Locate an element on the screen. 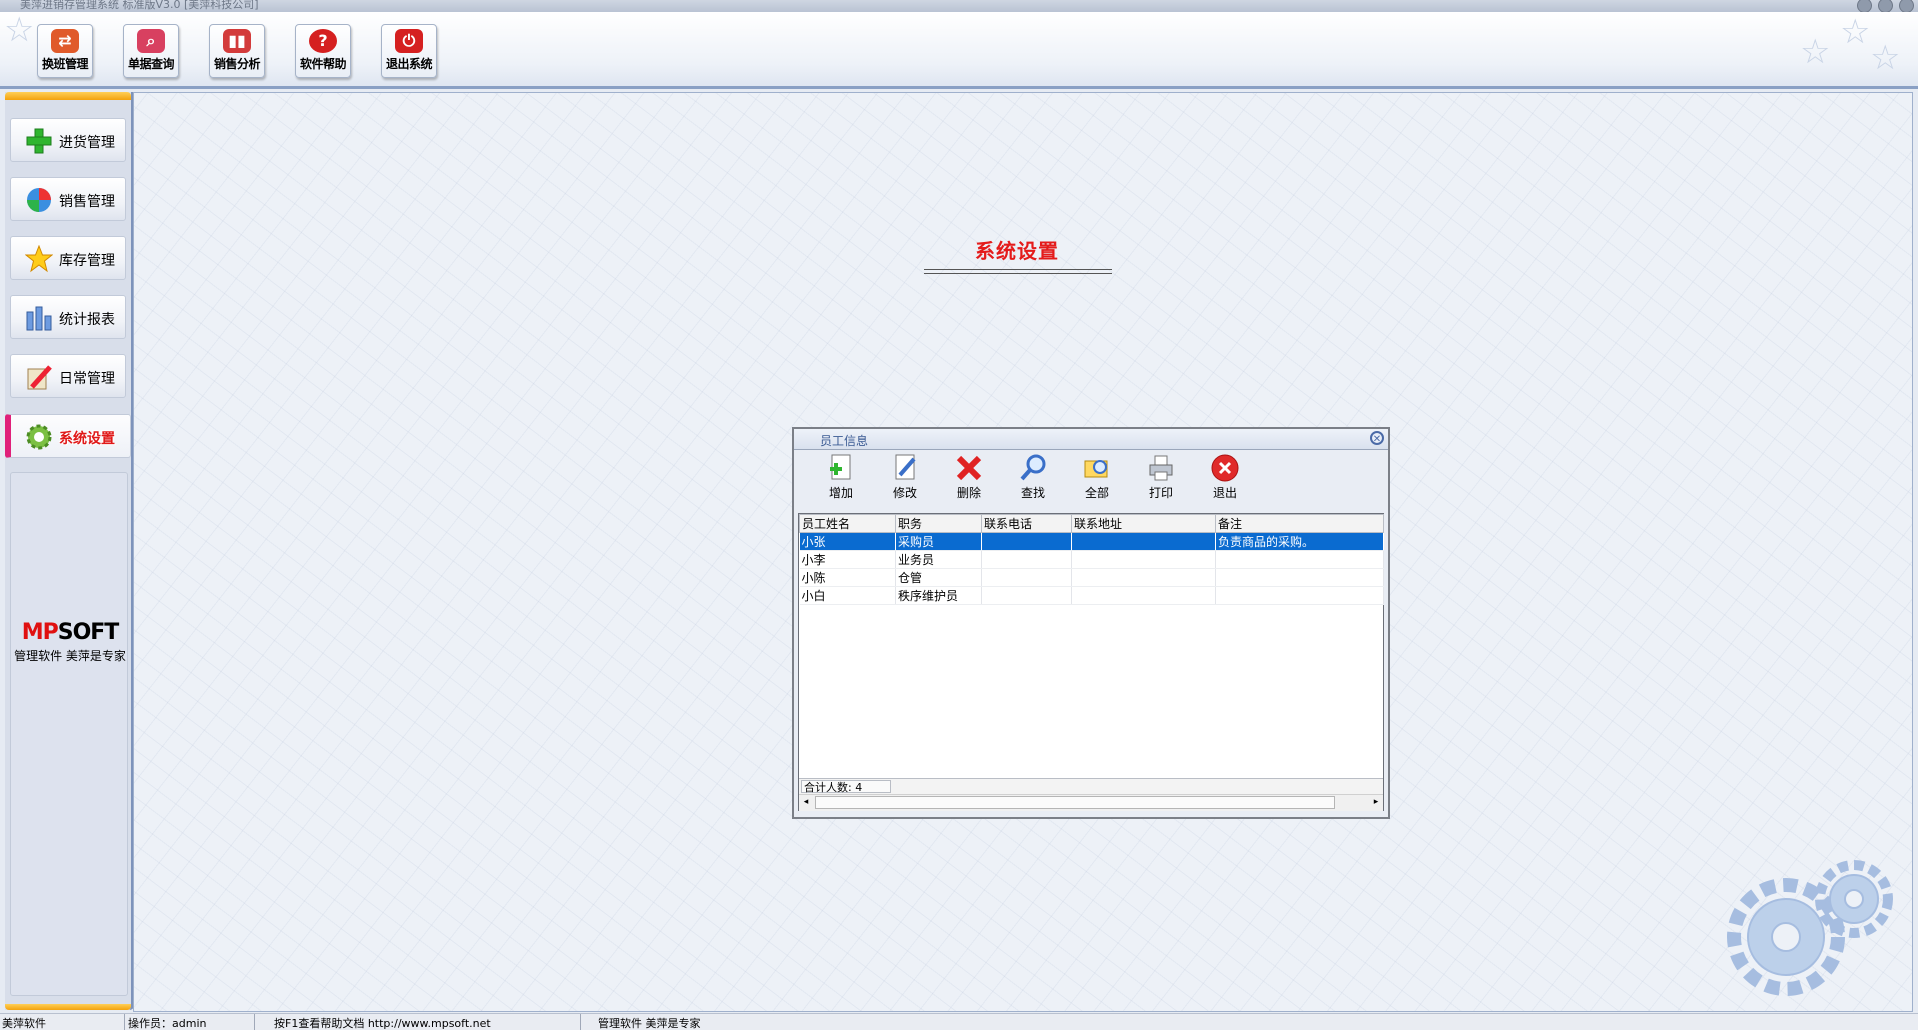 This screenshot has width=1918, height=1030. maximize-button is located at coordinates (1885, 6).